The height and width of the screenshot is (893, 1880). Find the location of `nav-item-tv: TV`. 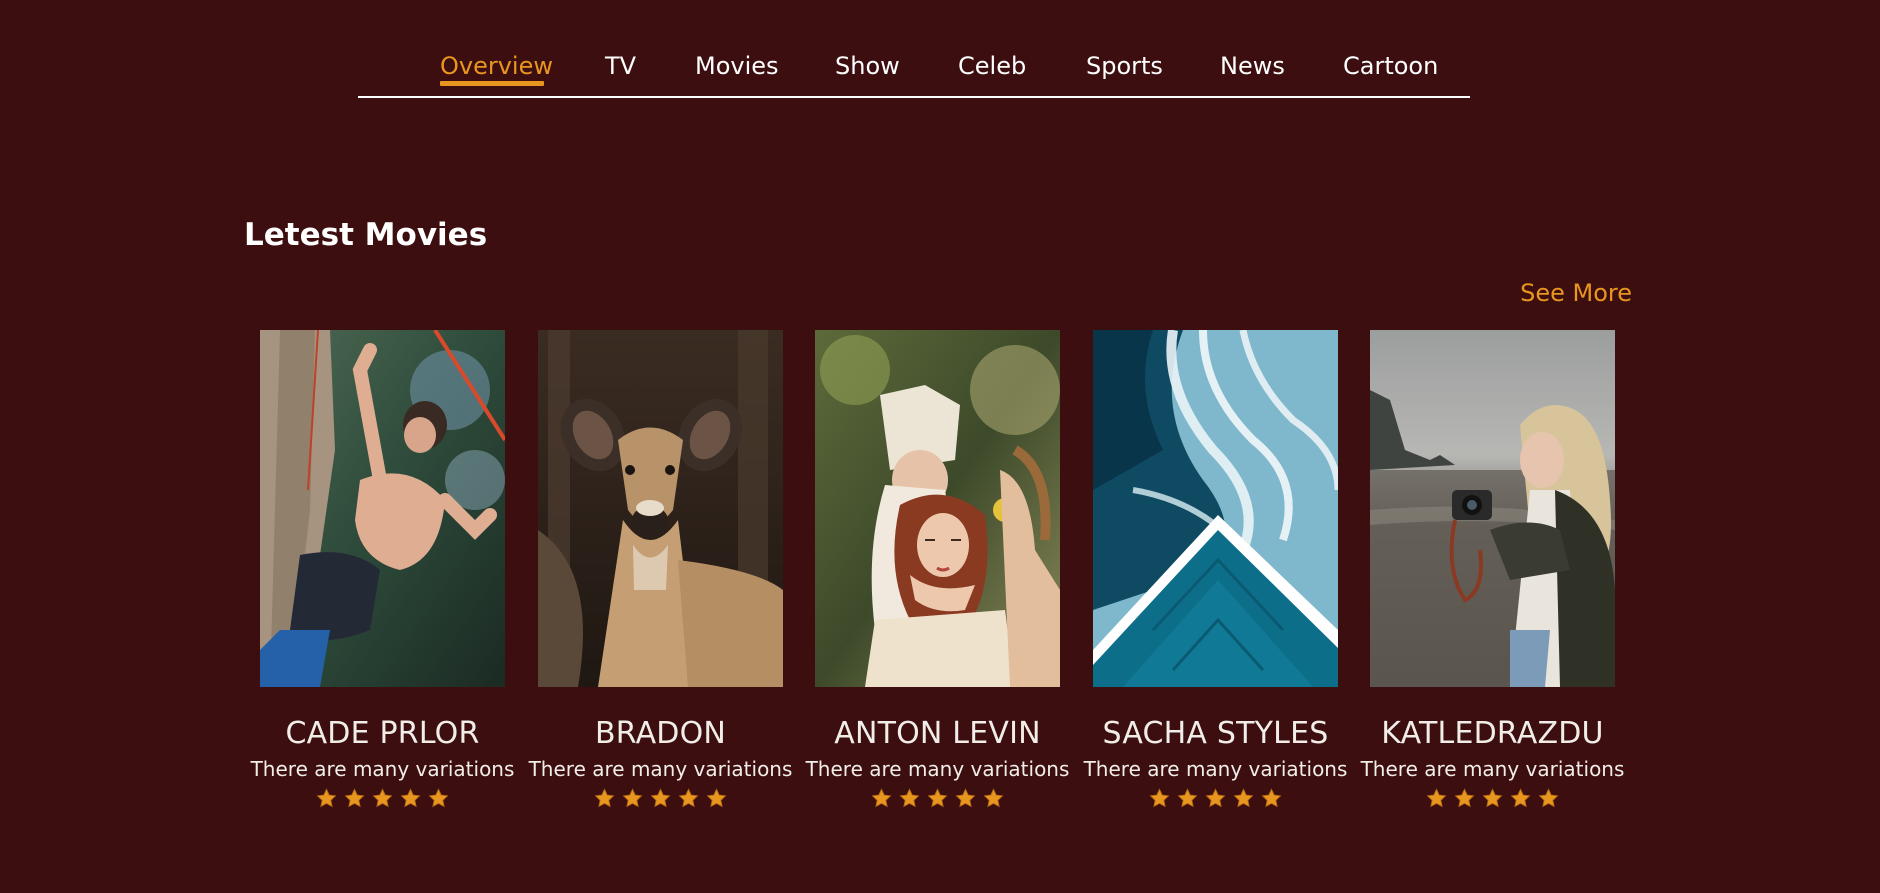

nav-item-tv: TV is located at coordinates (620, 66).